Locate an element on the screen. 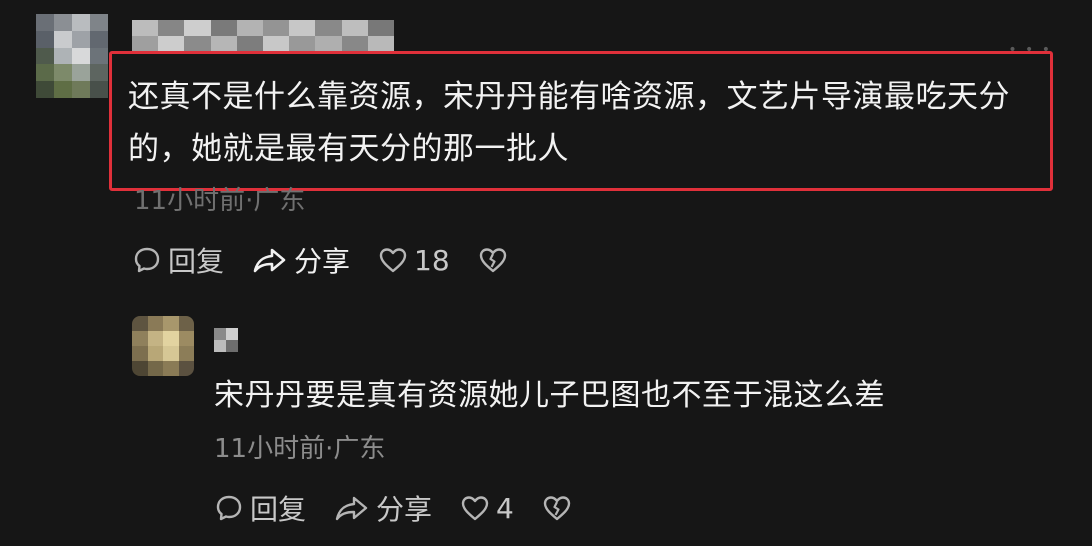 Image resolution: width=1092 pixels, height=546 pixels. like-button: 4 is located at coordinates (487, 508).